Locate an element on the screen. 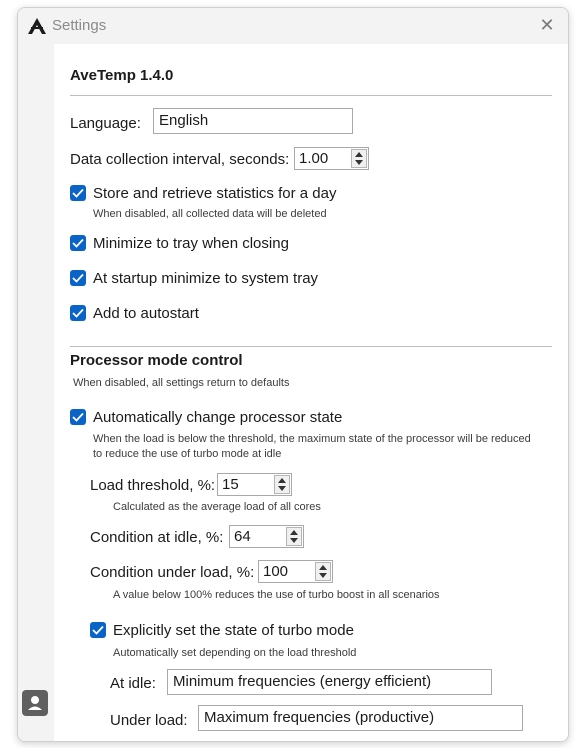 The image size is (586, 748). interval-value: 1.00 is located at coordinates (314, 158).